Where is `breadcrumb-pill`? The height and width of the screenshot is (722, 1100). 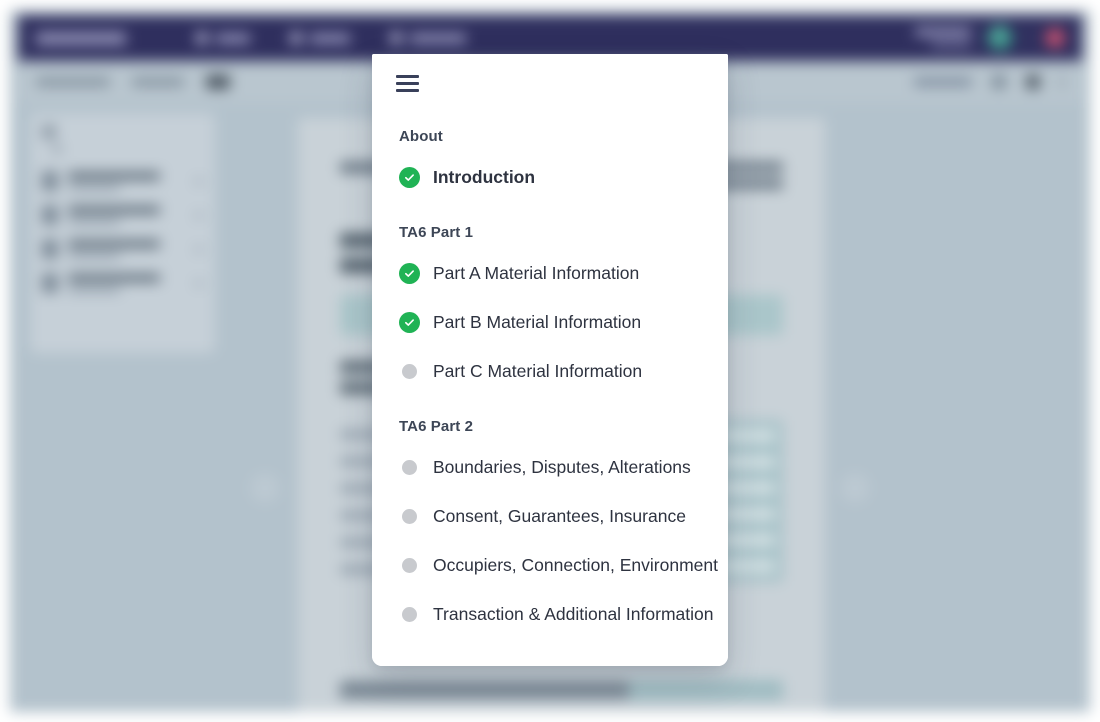
breadcrumb-pill is located at coordinates (218, 82).